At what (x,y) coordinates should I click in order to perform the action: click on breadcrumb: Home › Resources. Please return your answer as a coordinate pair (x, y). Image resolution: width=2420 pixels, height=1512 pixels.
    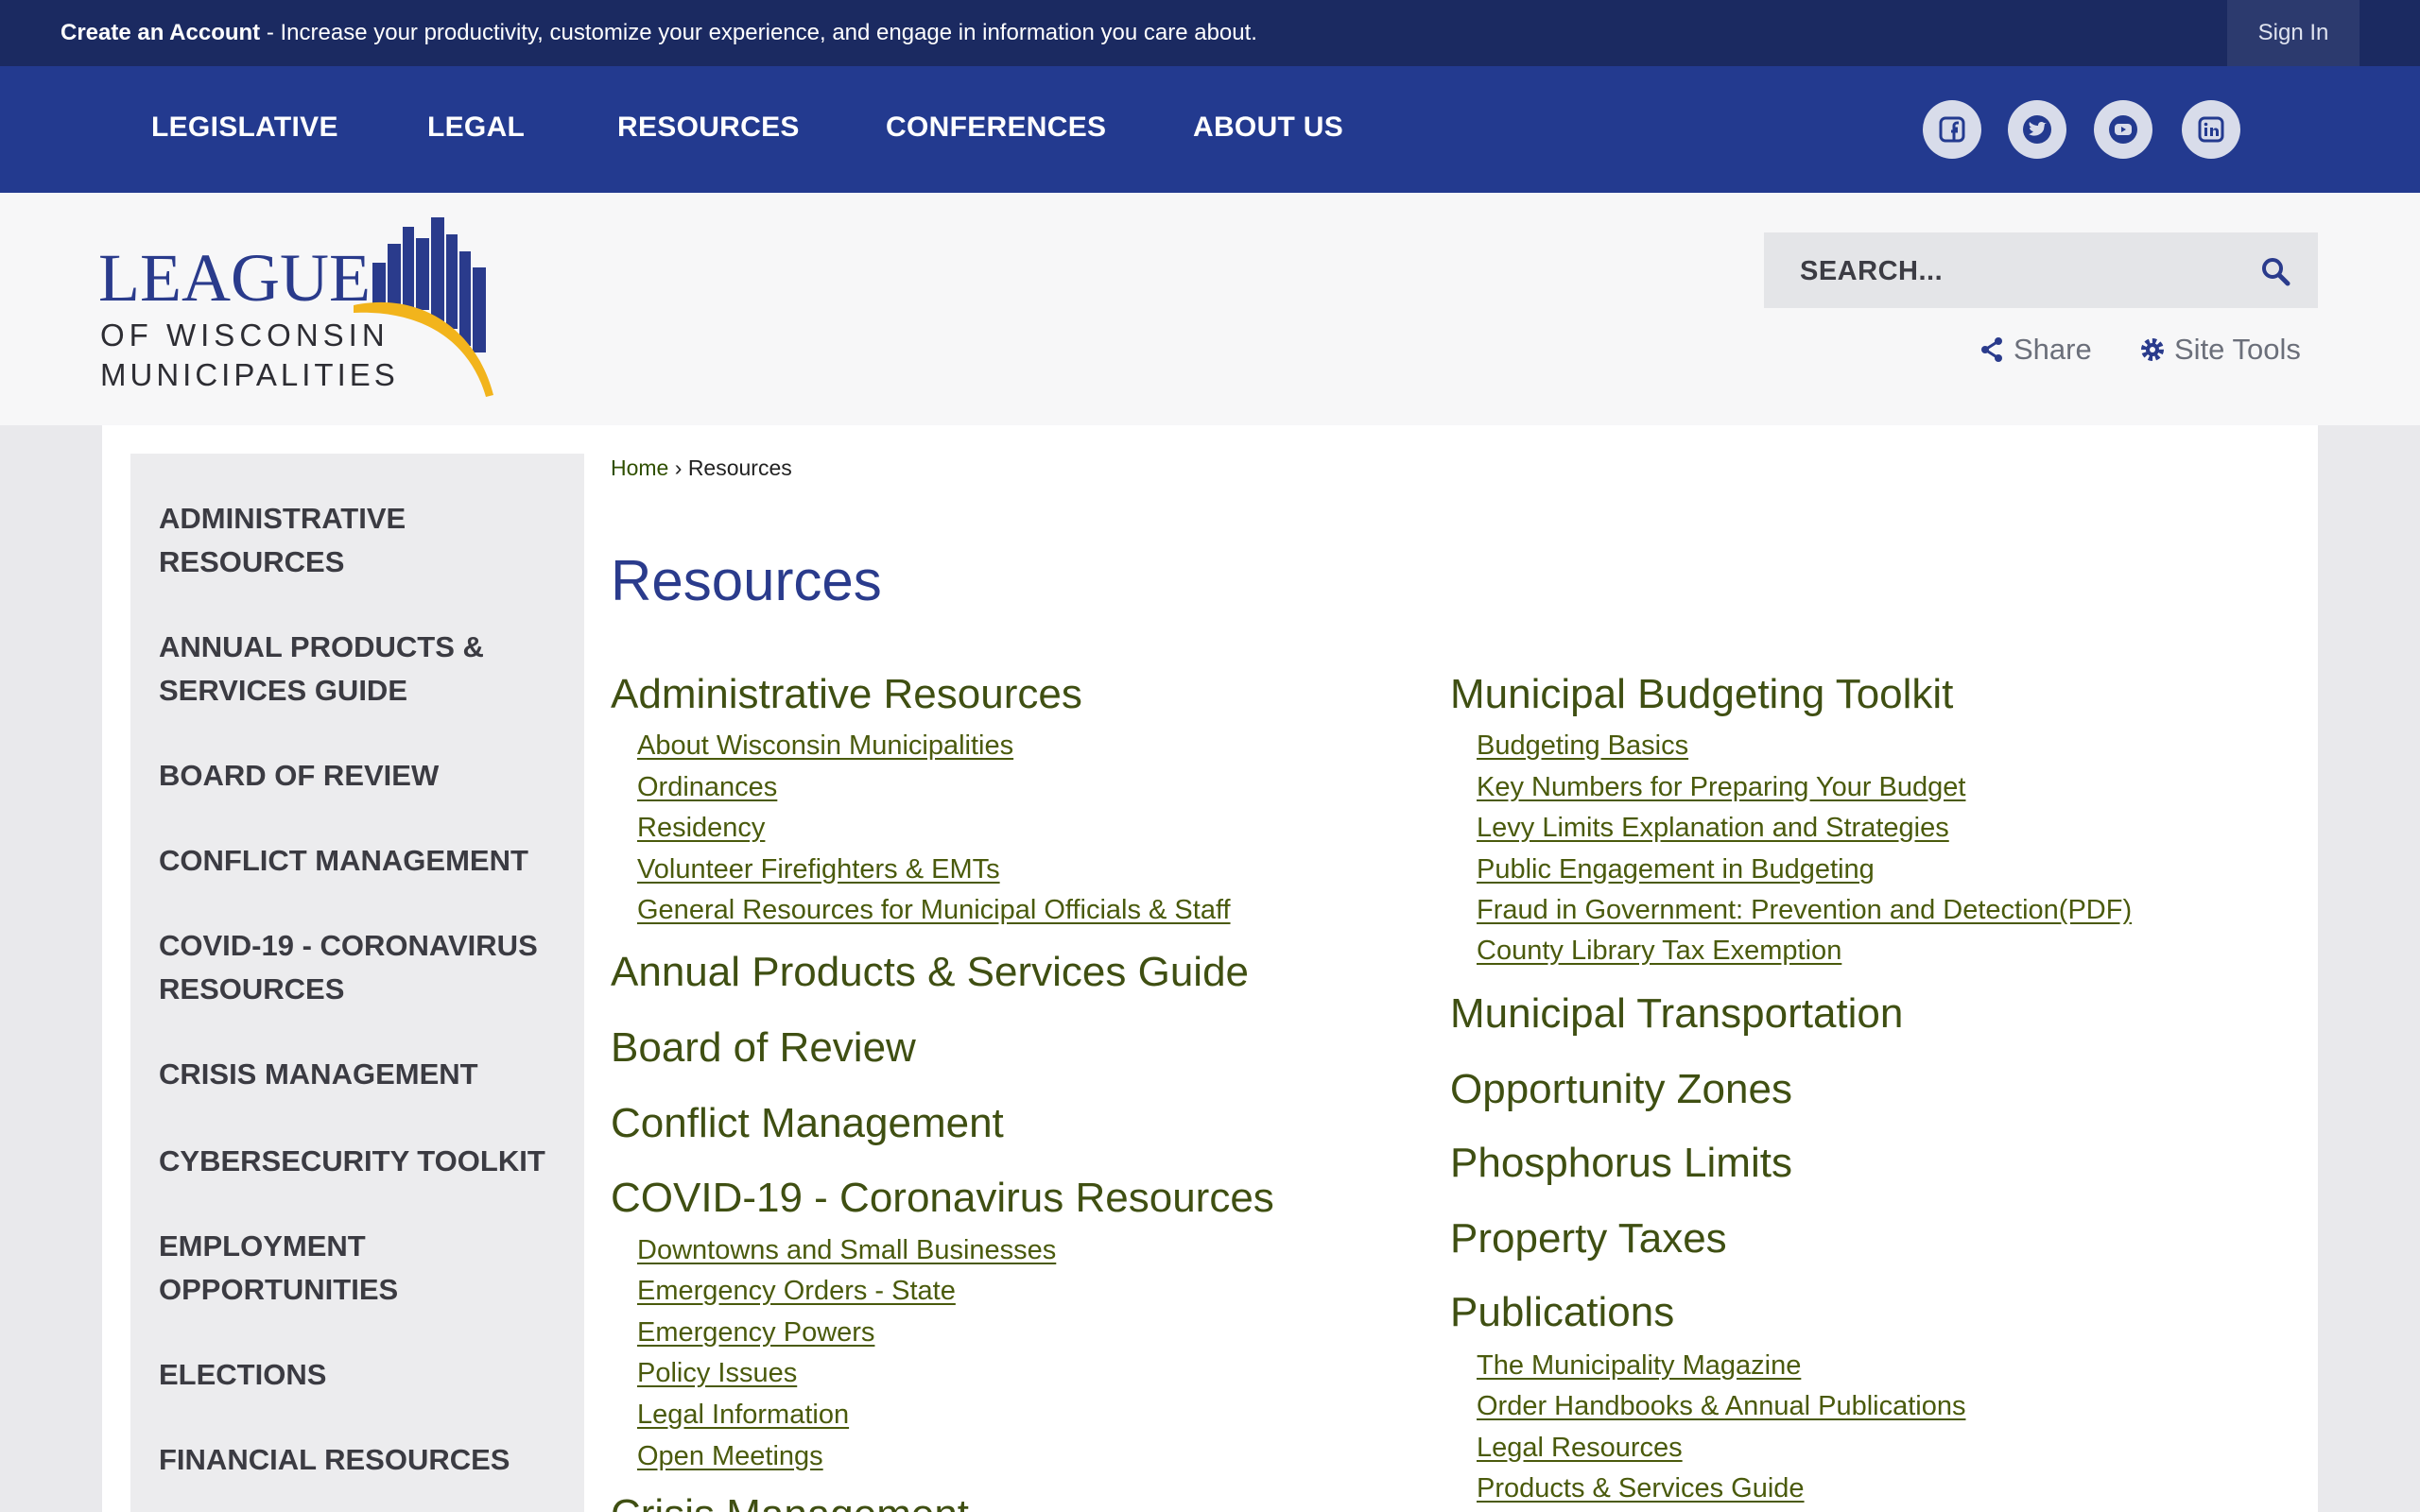
    Looking at the image, I should click on (701, 468).